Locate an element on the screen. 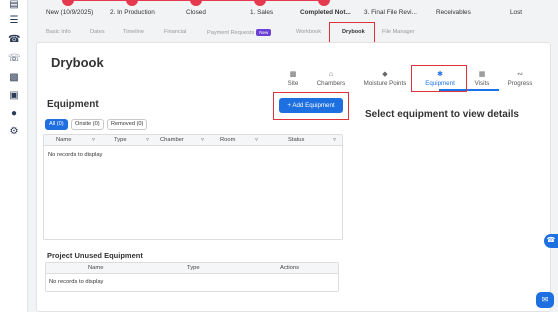 The image size is (558, 312). nav-label: Moisture Points is located at coordinates (385, 83).